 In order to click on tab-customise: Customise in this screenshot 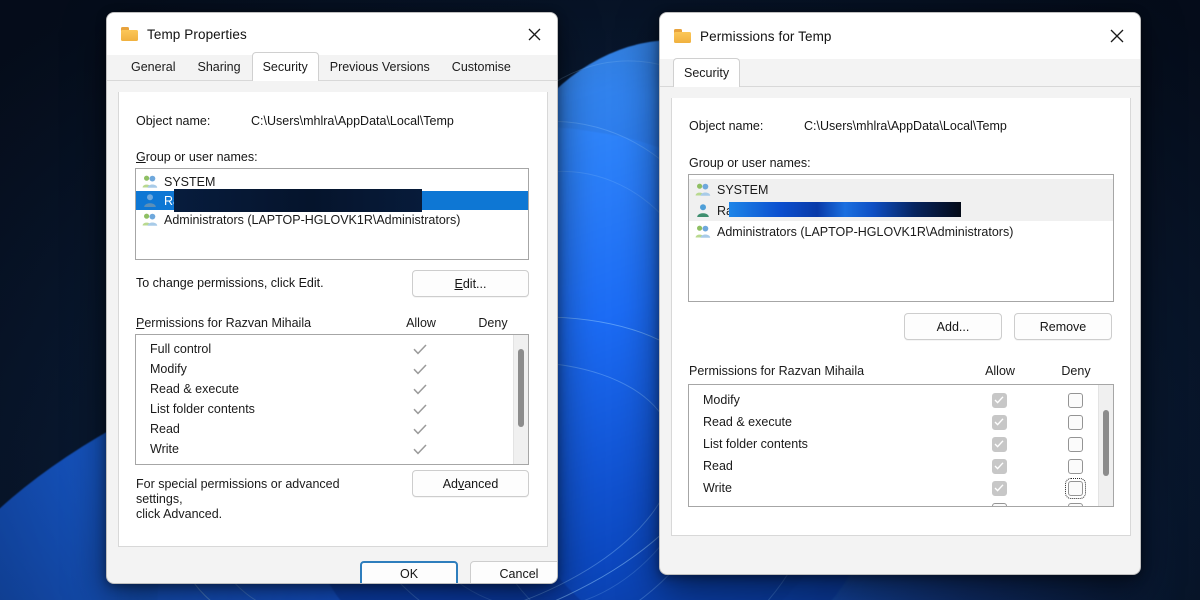, I will do `click(481, 67)`.